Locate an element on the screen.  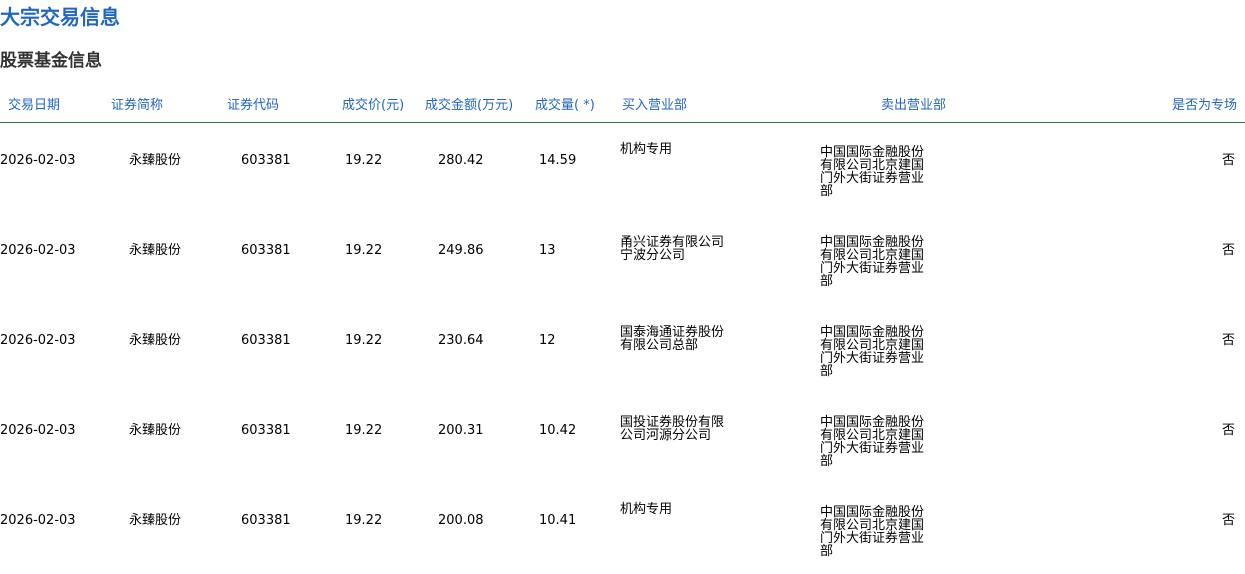
cell-amount: 230.64 is located at coordinates (461, 340).